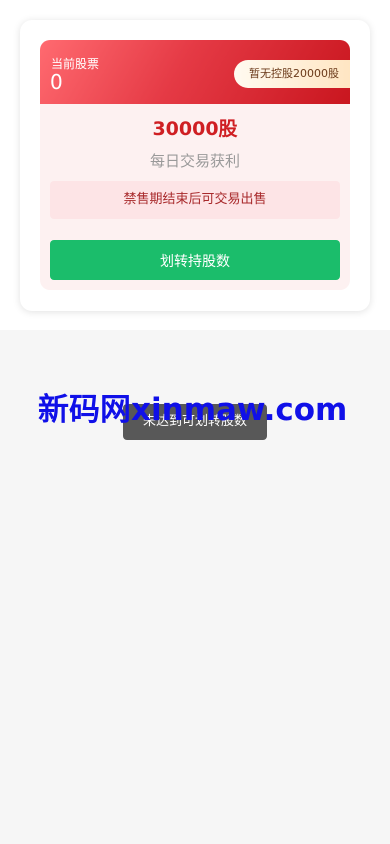  What do you see at coordinates (195, 200) in the screenshot?
I see `lockup-notice: 禁售期结束后可交易出售` at bounding box center [195, 200].